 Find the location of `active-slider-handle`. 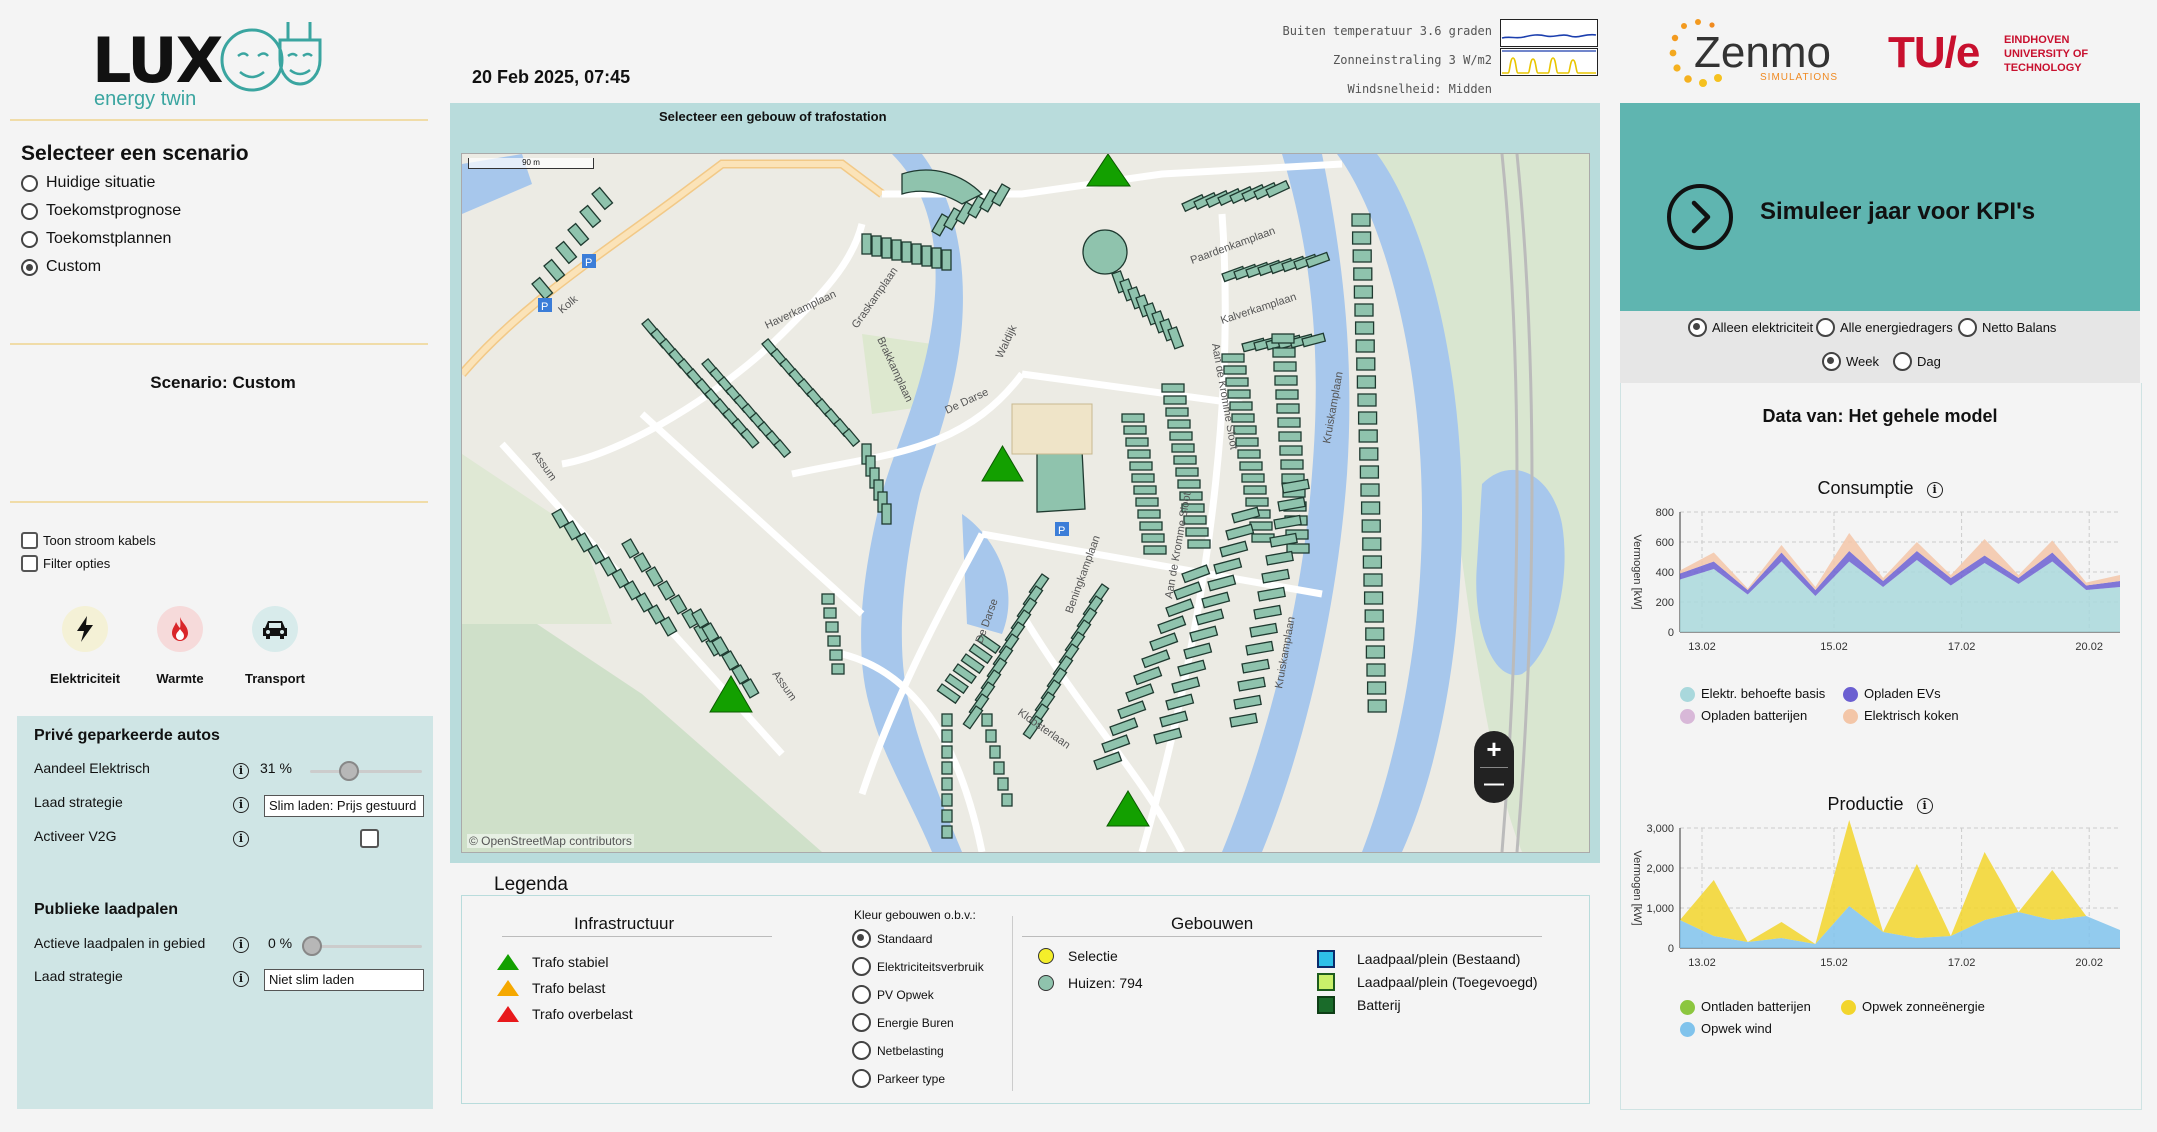

active-slider-handle is located at coordinates (312, 946).